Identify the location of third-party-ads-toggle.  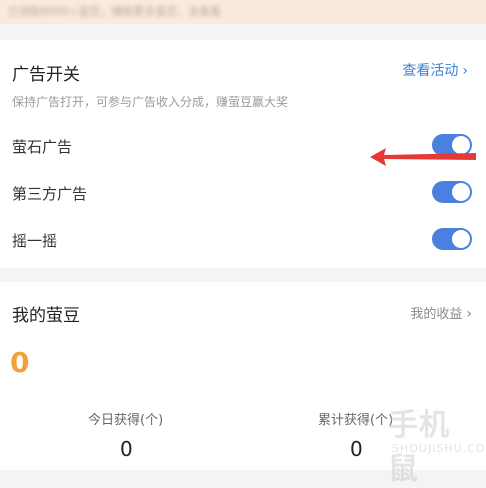
(452, 192).